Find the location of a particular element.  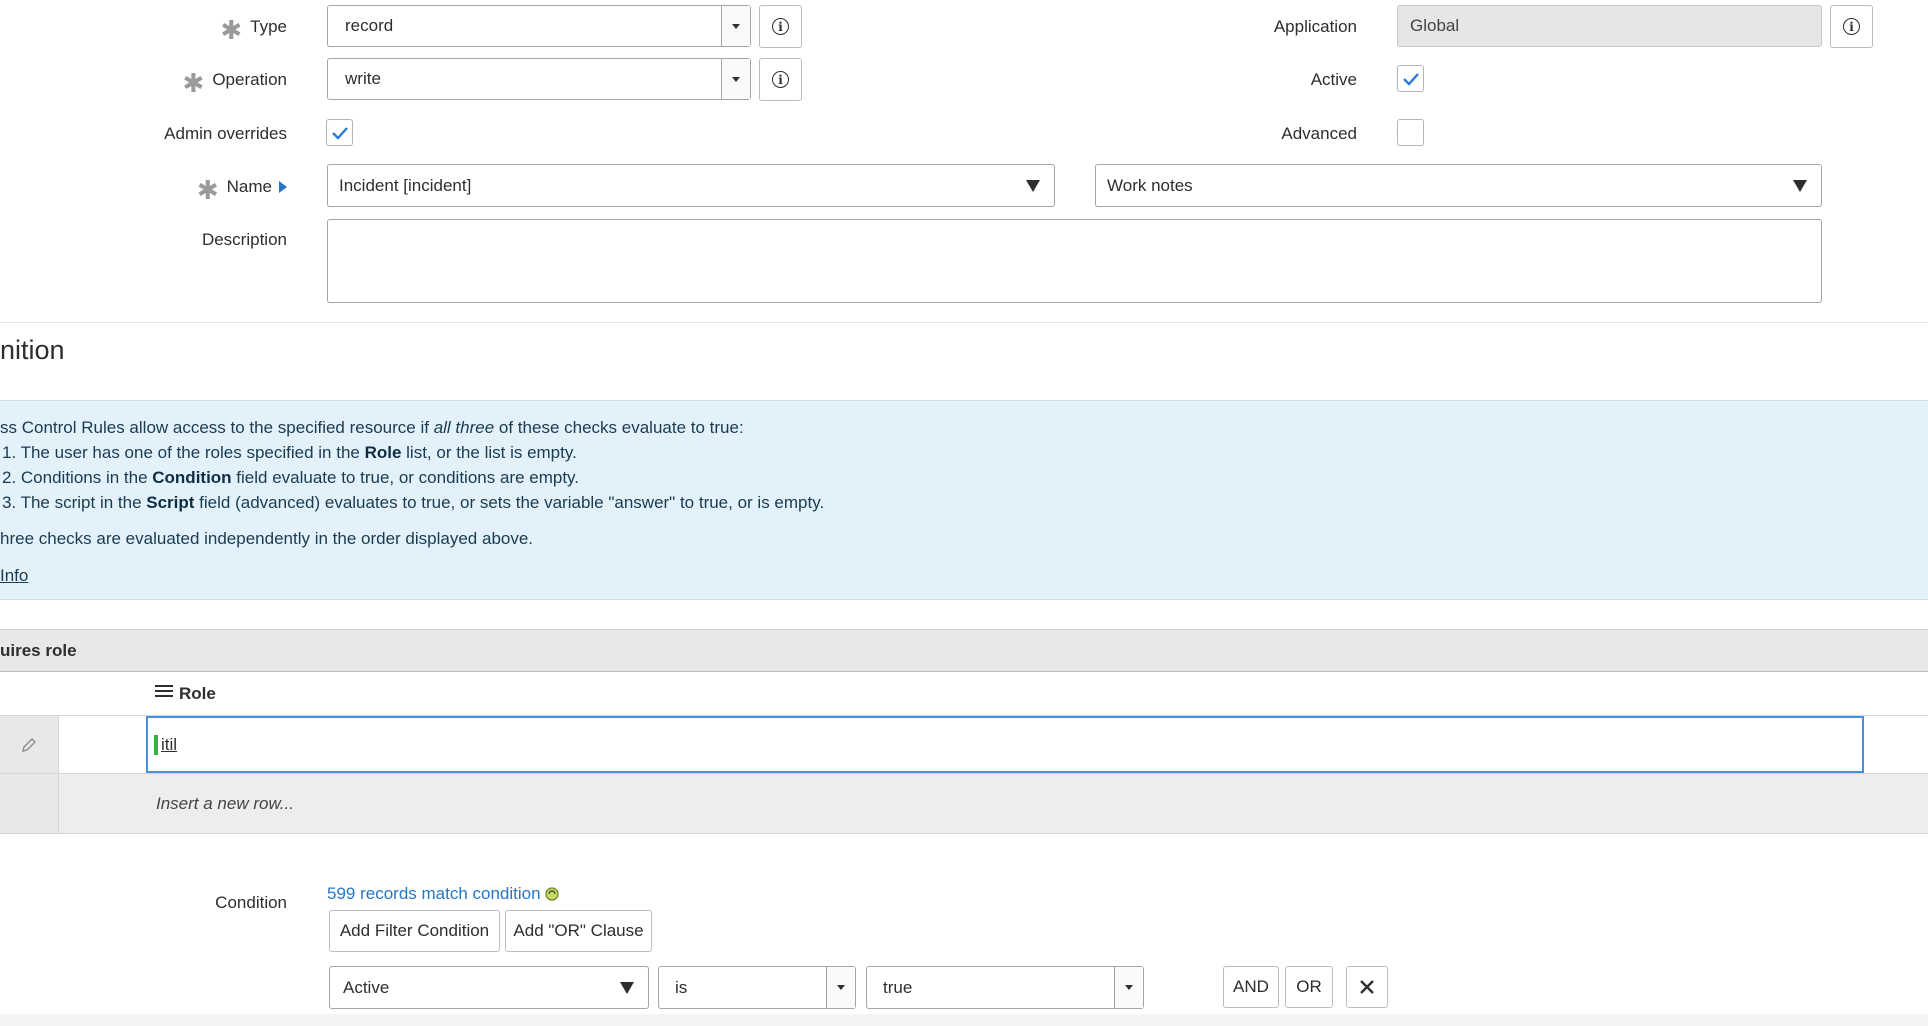

section-divider is located at coordinates (964, 322).